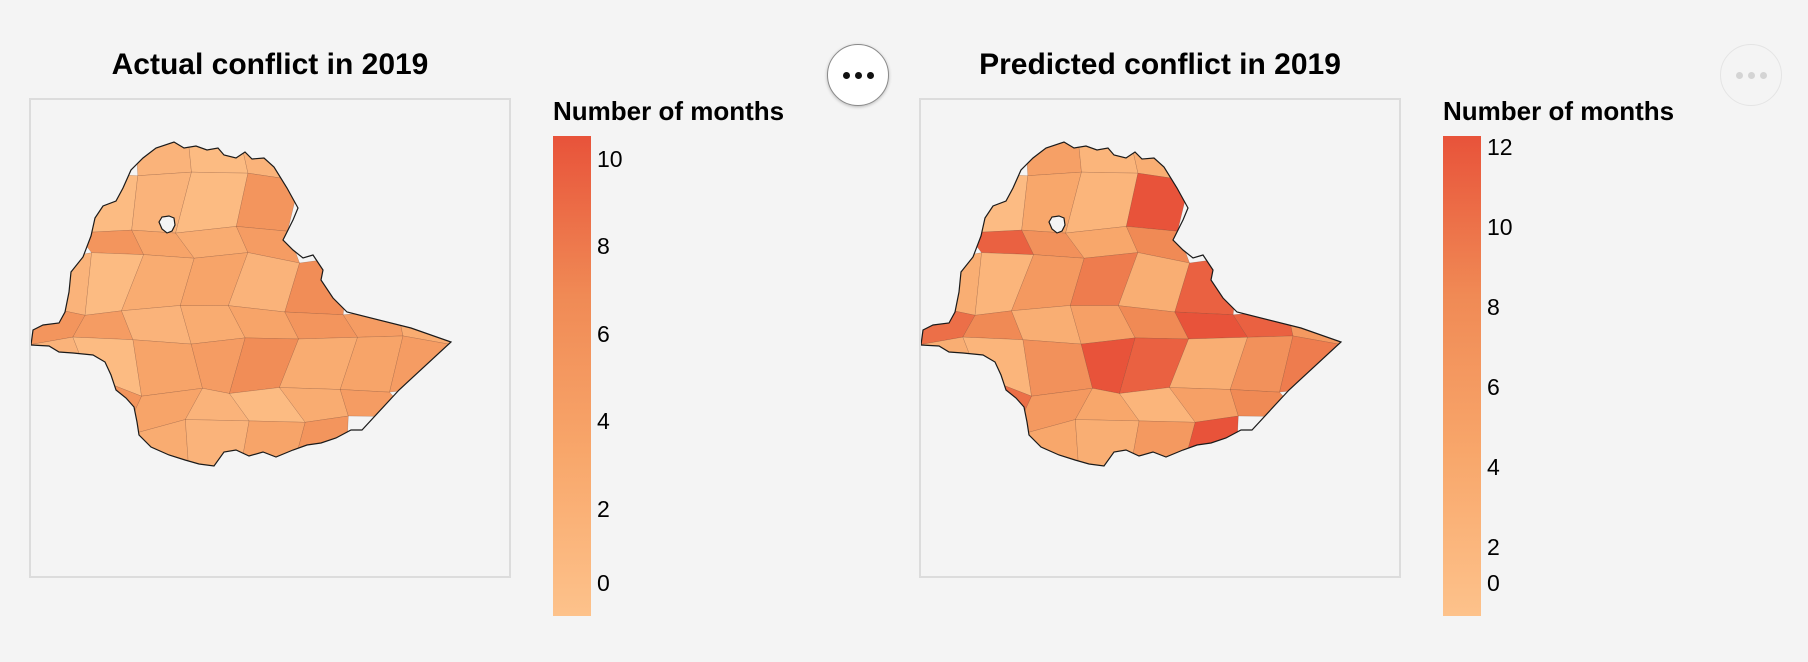 The height and width of the screenshot is (662, 1808). Describe the element at coordinates (1500, 147) in the screenshot. I see `legend-tick: 12` at that location.